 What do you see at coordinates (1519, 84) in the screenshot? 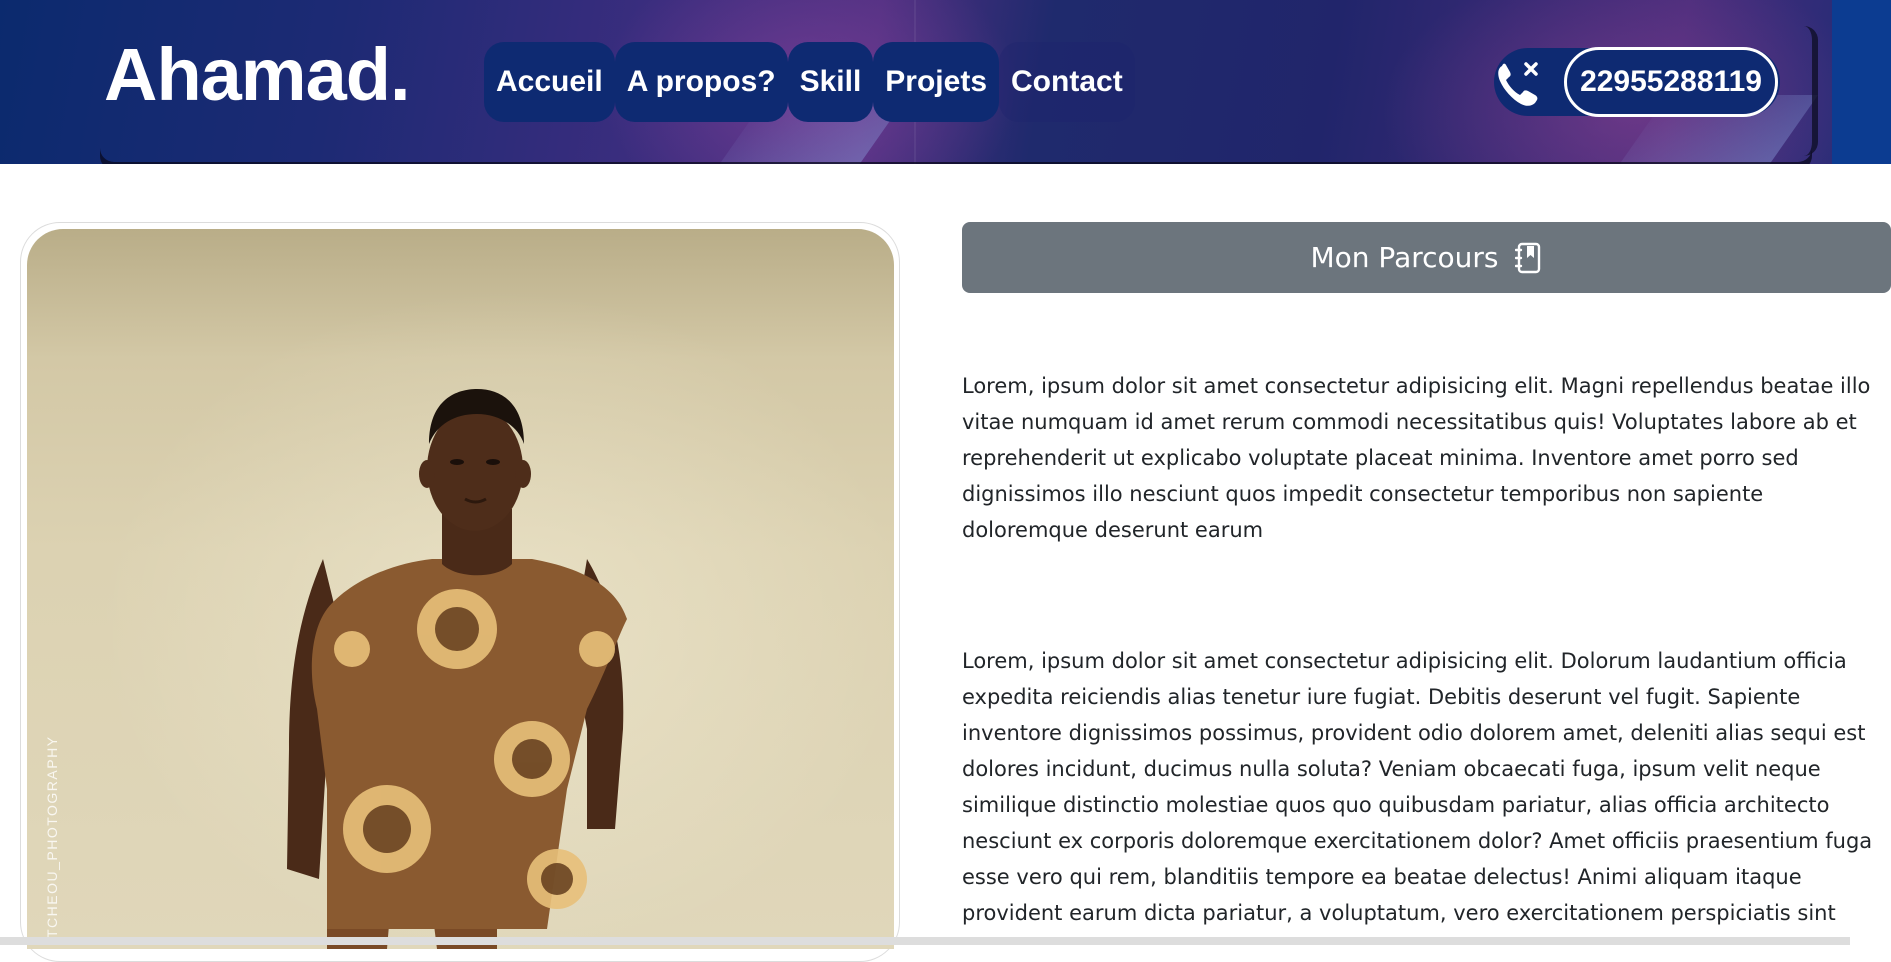
I see `phone-x-icon` at bounding box center [1519, 84].